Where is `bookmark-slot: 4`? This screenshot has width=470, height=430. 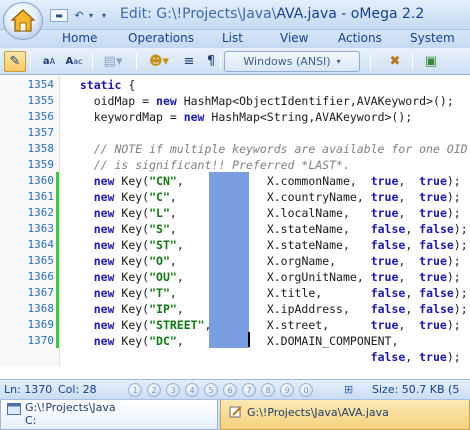 bookmark-slot: 4 is located at coordinates (192, 390).